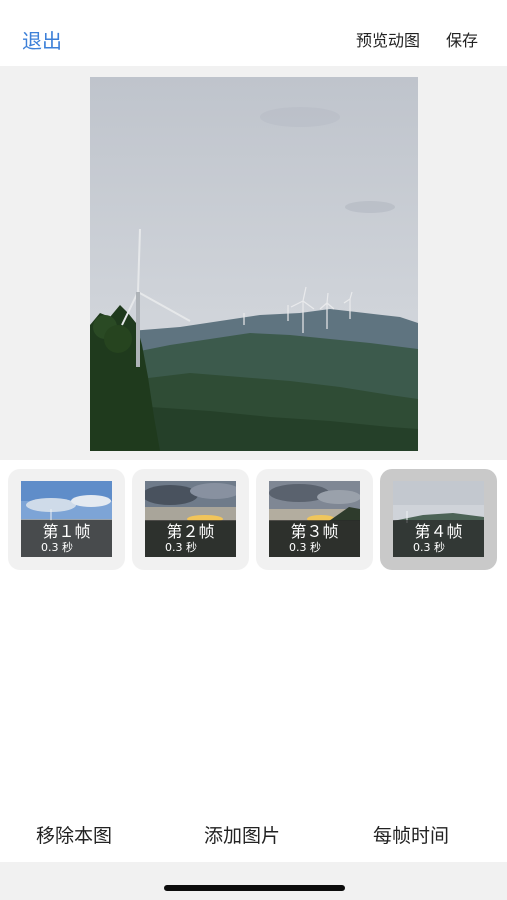 This screenshot has width=507, height=900. I want to click on frame-card: 第３帧 0.3 秒, so click(314, 519).